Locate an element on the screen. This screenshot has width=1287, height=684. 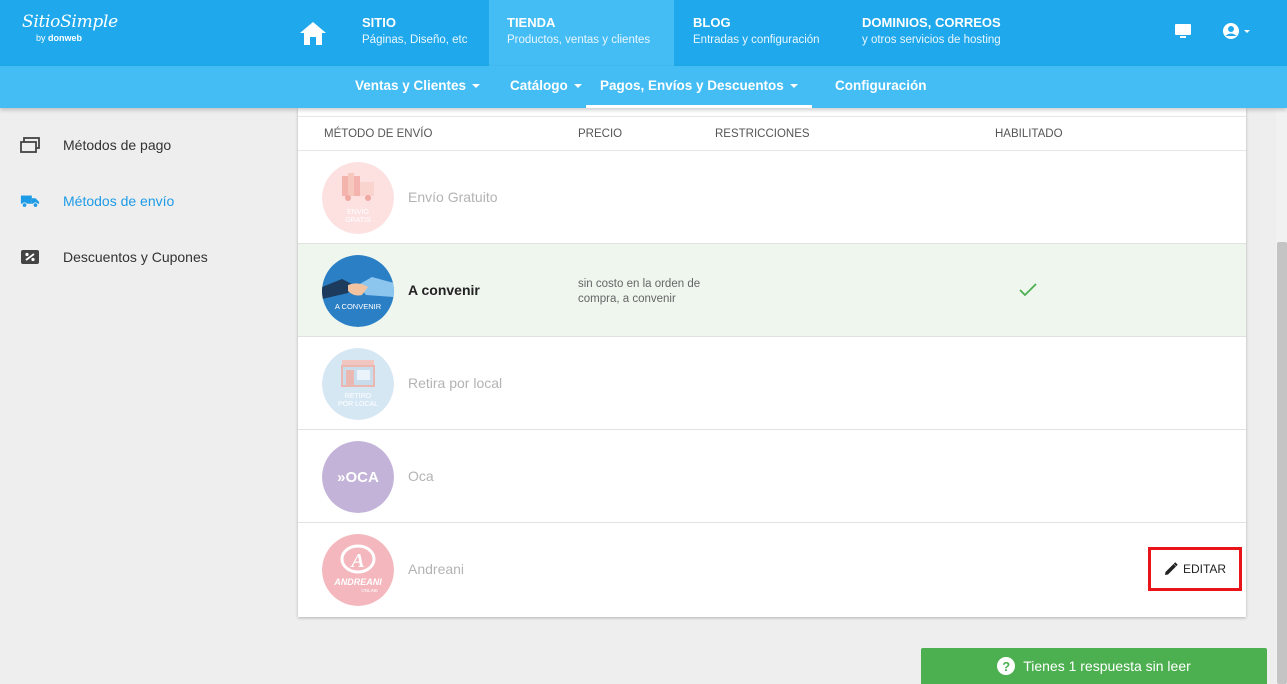
badge-text-line2: POR LOCAL is located at coordinates (358, 404).